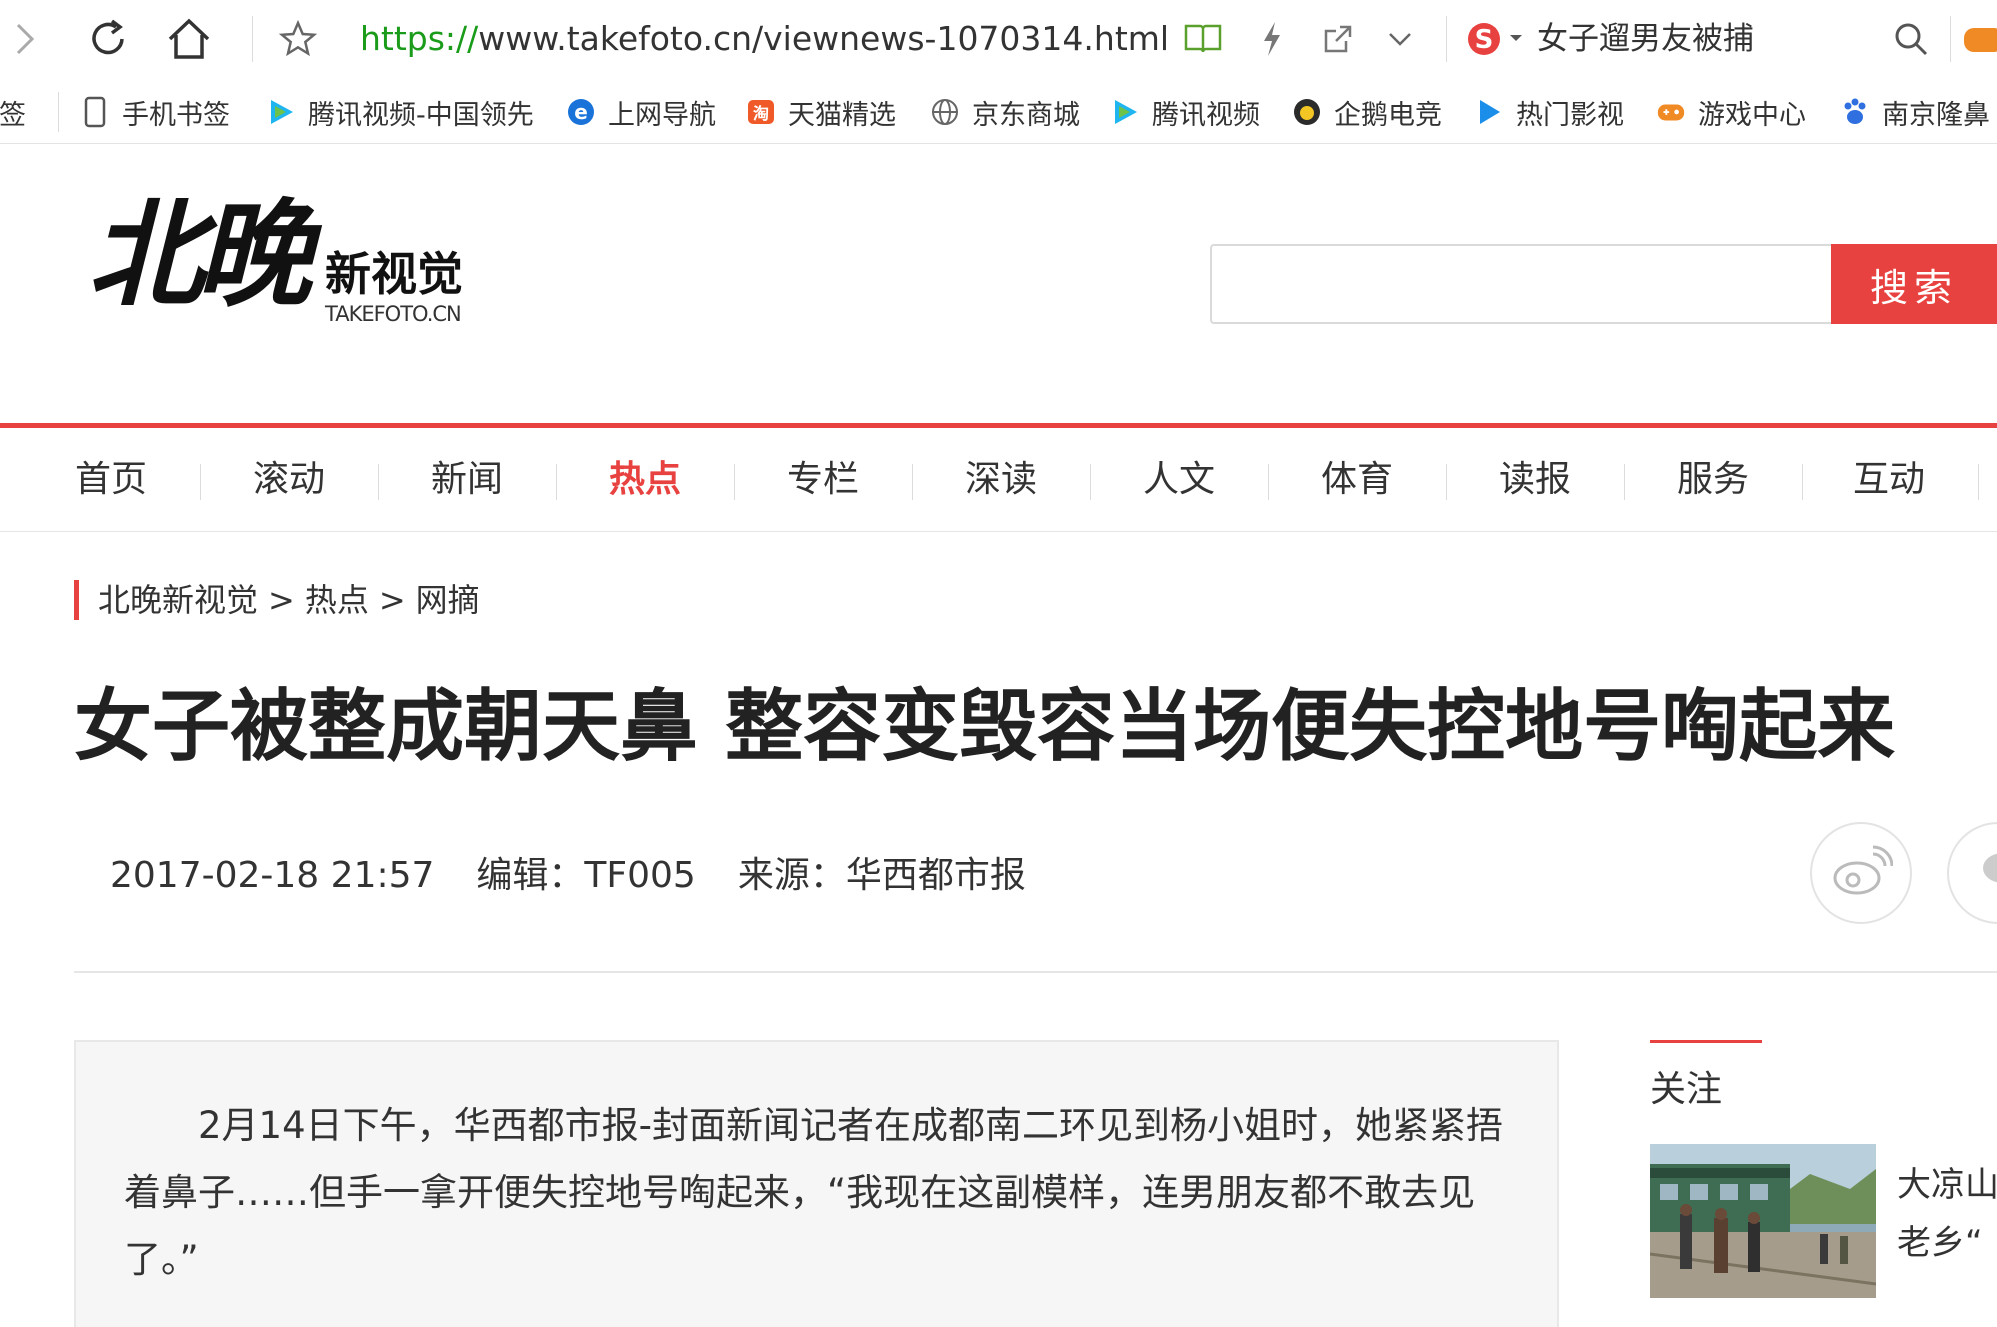 Image resolution: width=1997 pixels, height=1327 pixels. What do you see at coordinates (337, 600) in the screenshot?
I see `breadcrumb-hot: 热点` at bounding box center [337, 600].